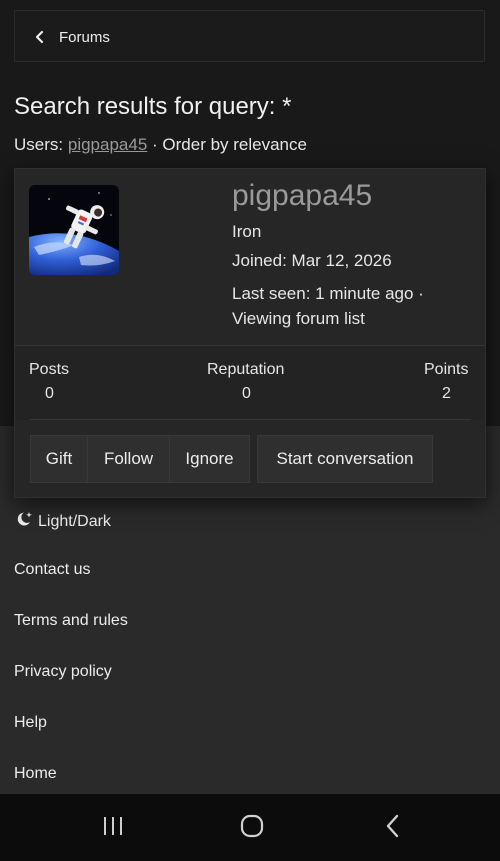 This screenshot has height=861, width=500. I want to click on help-link: Help, so click(30, 723).